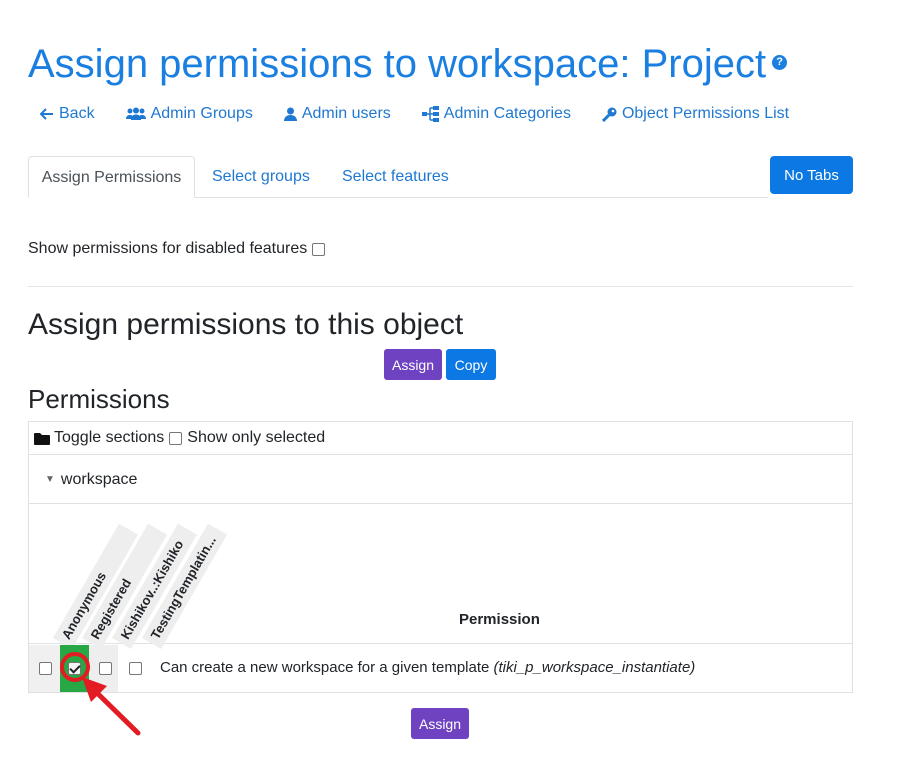  Describe the element at coordinates (168, 248) in the screenshot. I see `show-disabled-features-label: Show permissions for disabled features` at that location.